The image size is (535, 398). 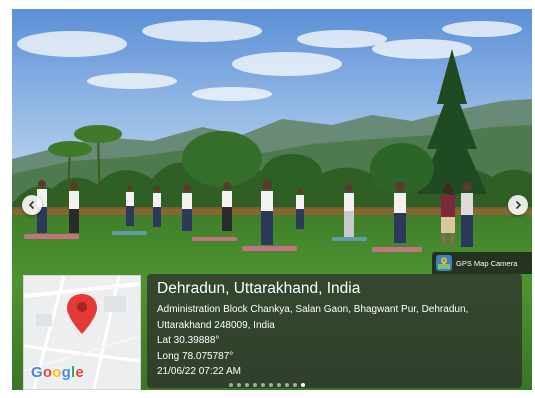 I want to click on chevron-right-icon, so click(x=518, y=205).